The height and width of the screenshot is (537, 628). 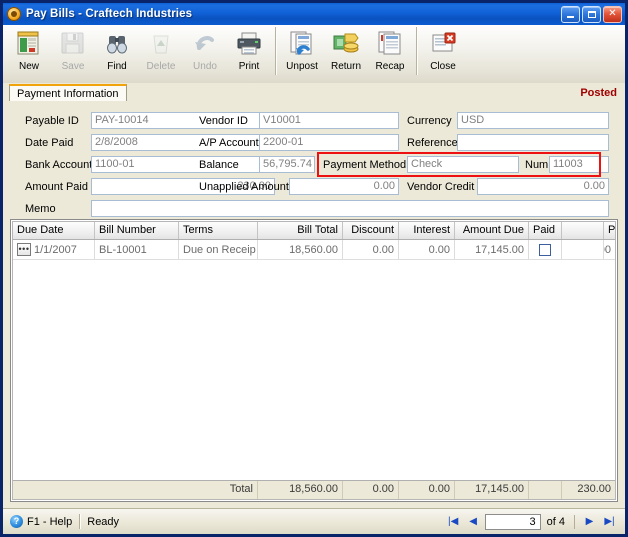 I want to click on unapplied-amount-field: 0.00, so click(x=344, y=186).